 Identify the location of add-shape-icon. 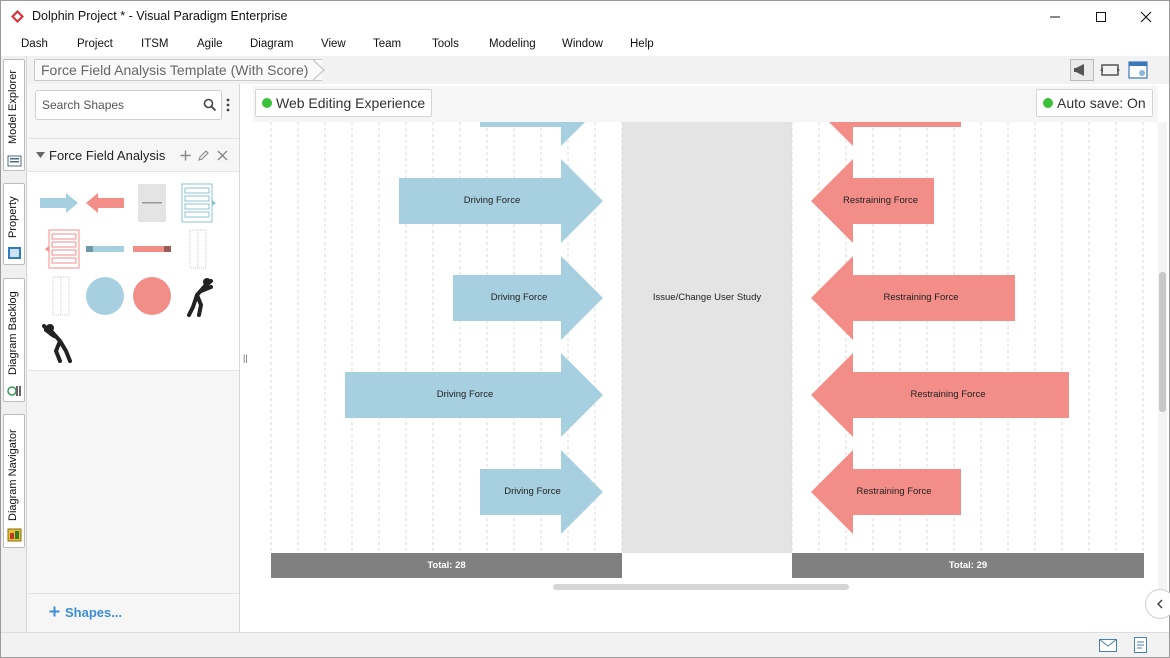
(185, 155).